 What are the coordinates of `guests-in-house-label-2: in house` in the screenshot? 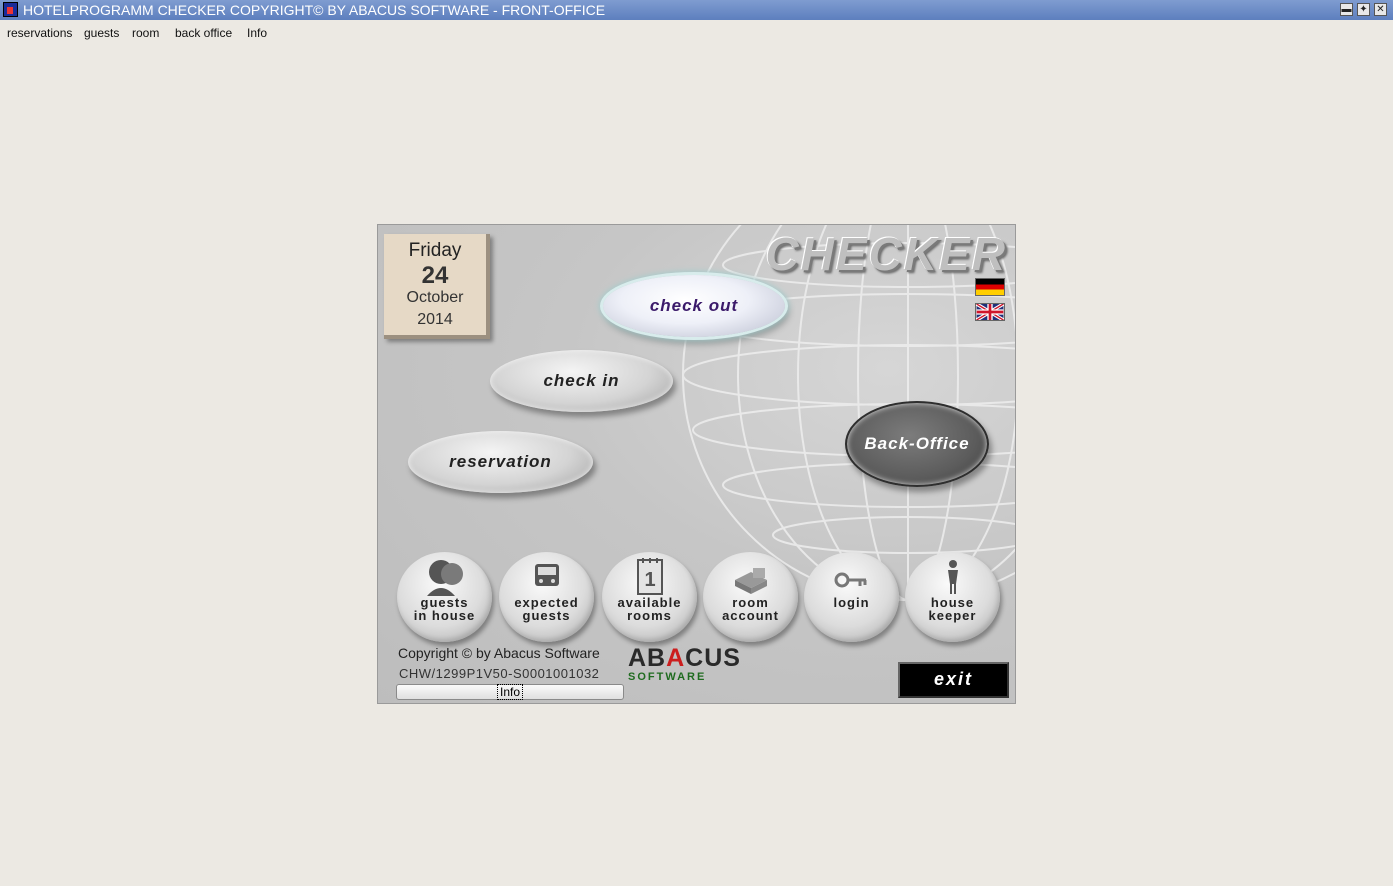 It's located at (444, 615).